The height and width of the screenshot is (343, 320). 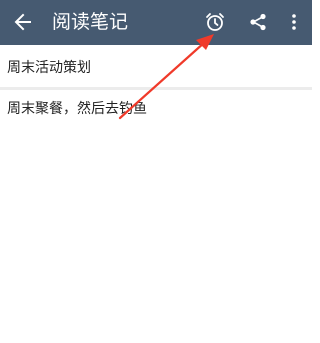 I want to click on page-title: 阅读笔记, so click(x=90, y=22).